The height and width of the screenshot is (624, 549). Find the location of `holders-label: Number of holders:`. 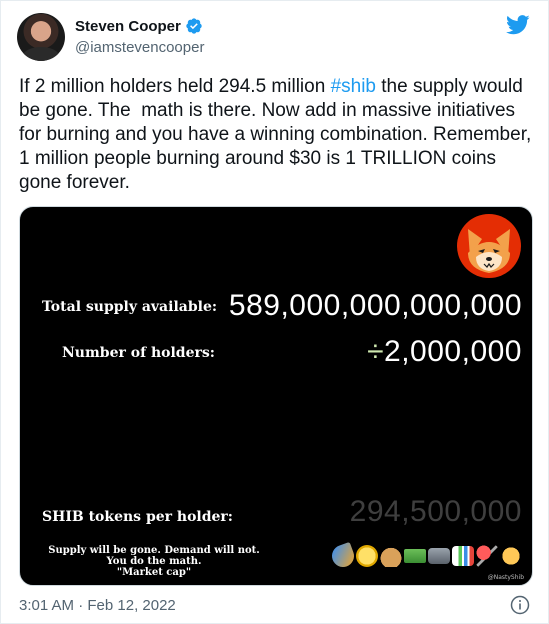

holders-label: Number of holders: is located at coordinates (138, 353).